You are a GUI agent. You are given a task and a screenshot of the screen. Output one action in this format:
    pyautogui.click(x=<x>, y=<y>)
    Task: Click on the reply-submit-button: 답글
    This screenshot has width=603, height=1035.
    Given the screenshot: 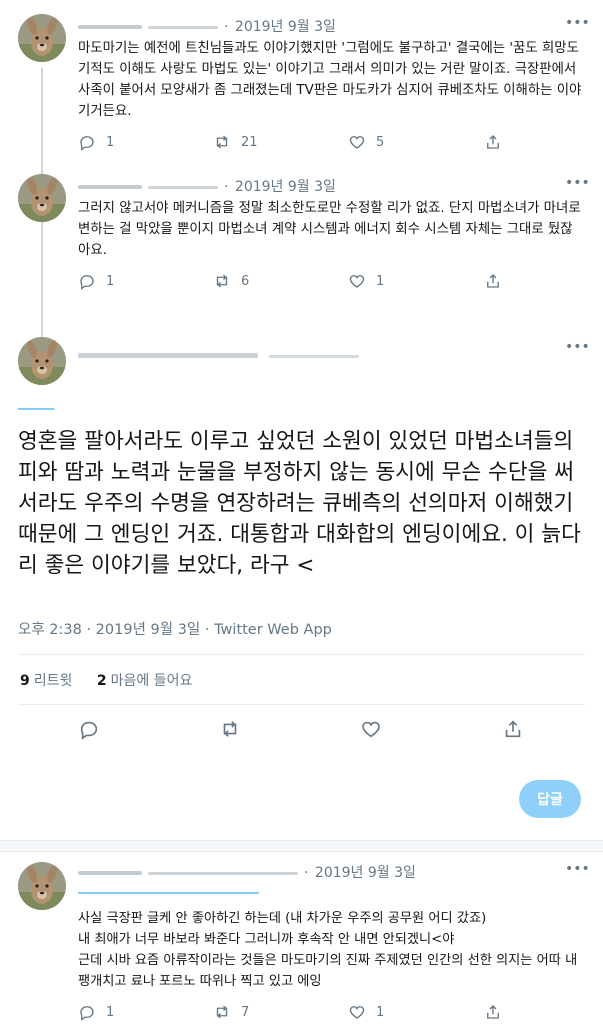 What is the action you would take?
    pyautogui.click(x=550, y=799)
    